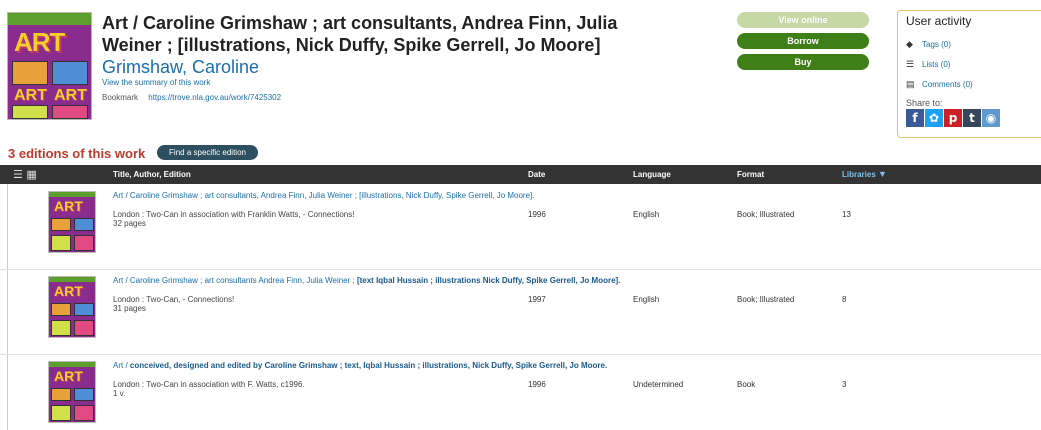 Image resolution: width=1041 pixels, height=430 pixels. I want to click on list-icon: ☰, so click(910, 63).